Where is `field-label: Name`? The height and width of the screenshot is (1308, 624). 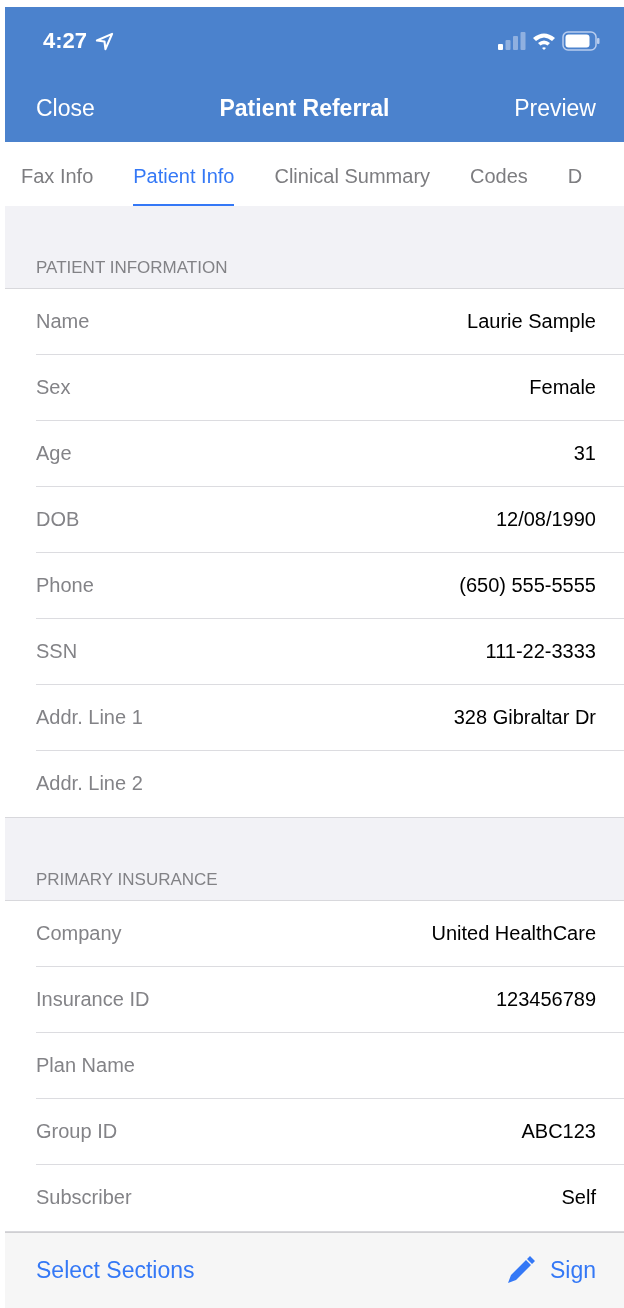 field-label: Name is located at coordinates (63, 321).